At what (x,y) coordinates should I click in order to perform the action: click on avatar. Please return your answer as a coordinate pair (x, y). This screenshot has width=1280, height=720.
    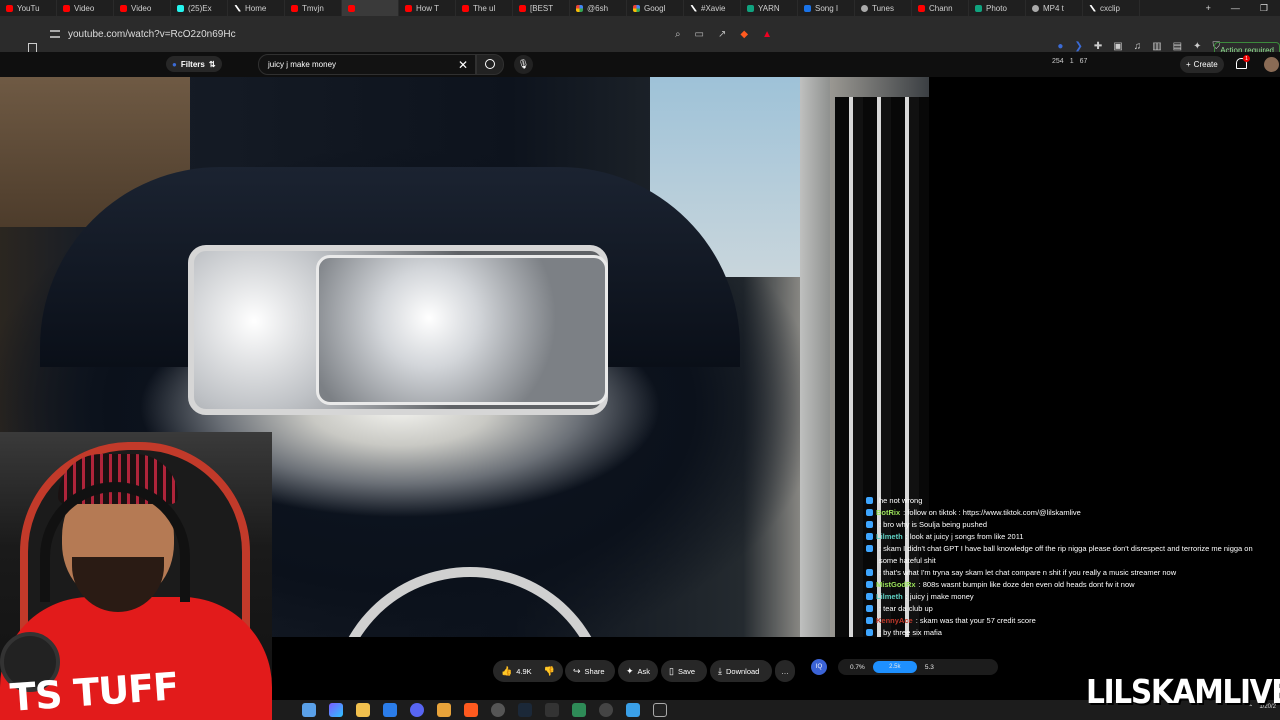
    Looking at the image, I should click on (1271, 64).